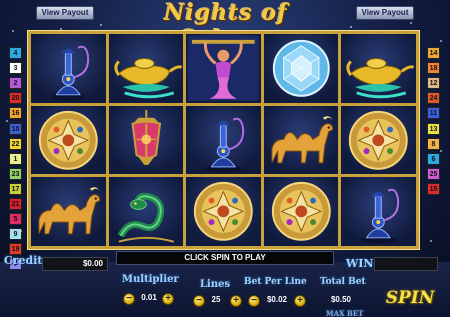 Image resolution: width=450 pixels, height=317 pixels. Describe the element at coordinates (15, 204) in the screenshot. I see `payline-marker: 21` at that location.